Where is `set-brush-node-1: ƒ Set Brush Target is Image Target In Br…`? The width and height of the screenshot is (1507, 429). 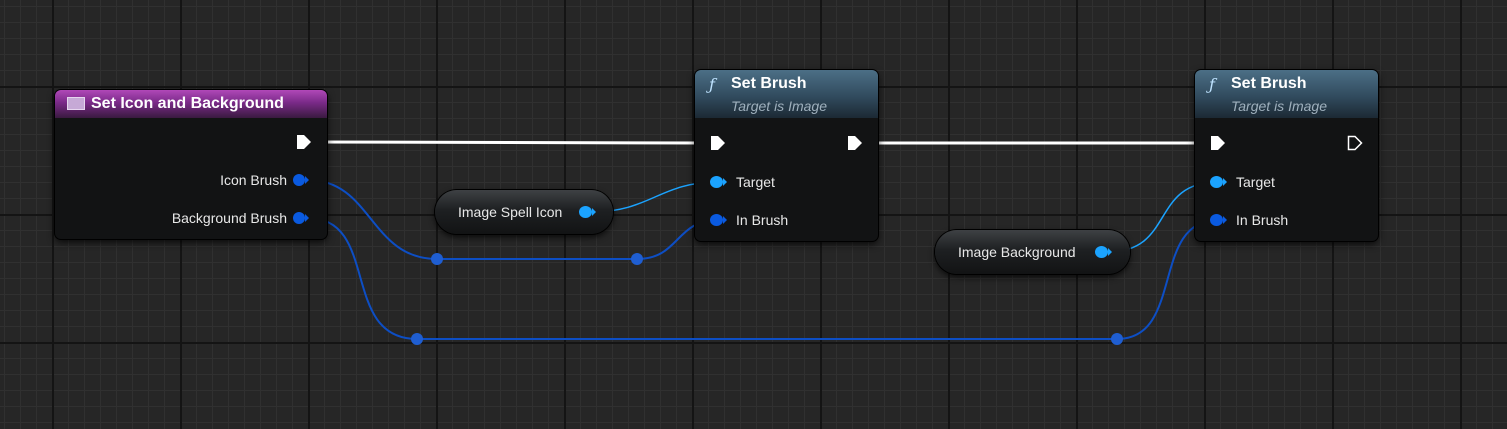
set-brush-node-1: ƒ Set Brush Target is Image Target In Br… is located at coordinates (786, 155).